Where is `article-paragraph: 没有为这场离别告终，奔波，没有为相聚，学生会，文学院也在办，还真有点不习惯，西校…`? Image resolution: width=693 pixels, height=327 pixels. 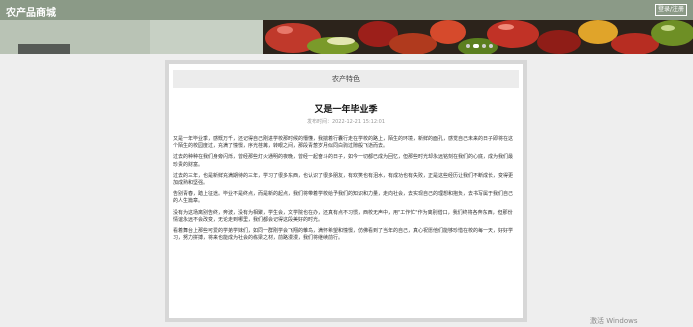 article-paragraph: 没有为这场离别告终，奔波，没有为相聚，学生会，文学院也在办，还真有点不习惯，西校… is located at coordinates (343, 216).